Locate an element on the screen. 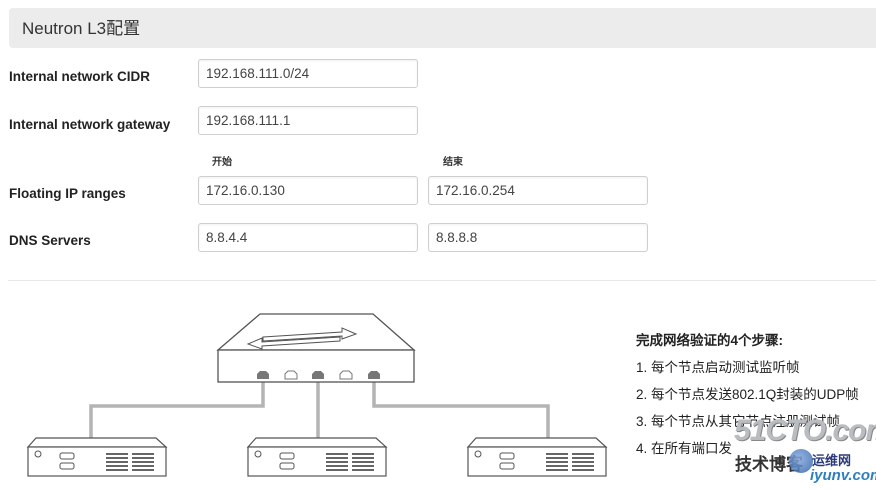  step-item: 1. 每个节点启动测试监听帧 is located at coordinates (718, 367).